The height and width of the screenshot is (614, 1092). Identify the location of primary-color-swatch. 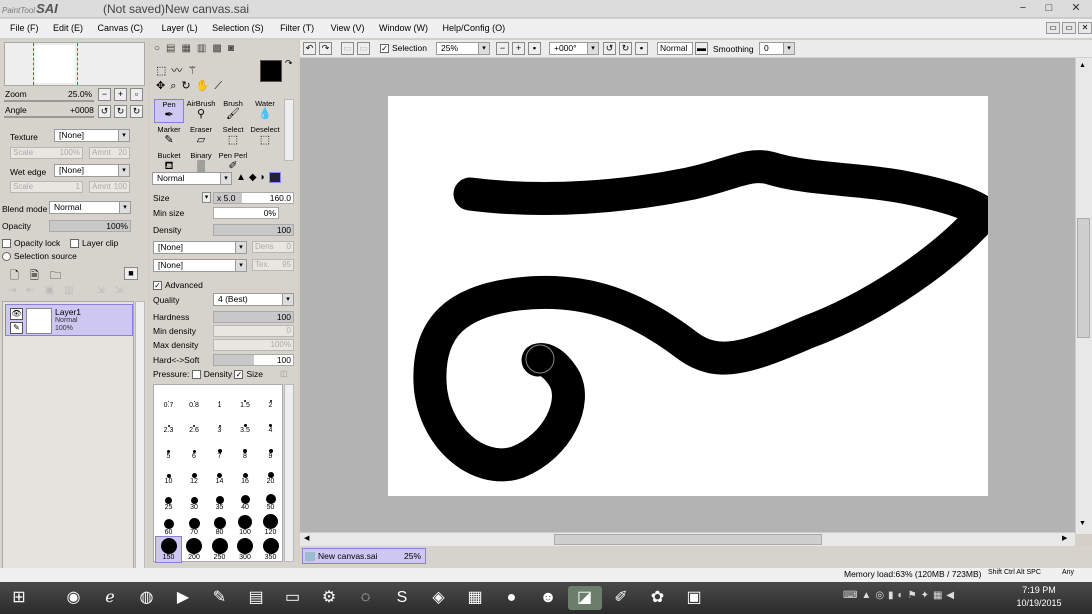
(271, 71).